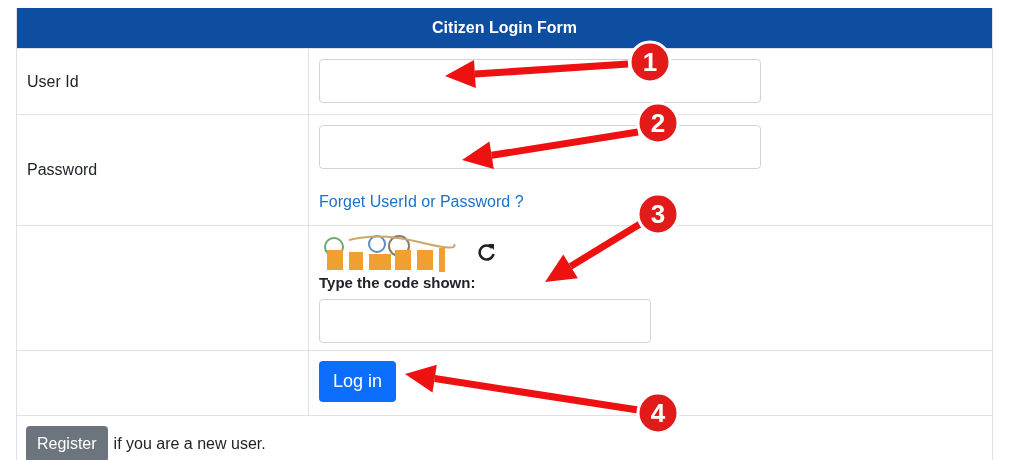 The image size is (1024, 460). What do you see at coordinates (53, 81) in the screenshot?
I see `field-label: User Id` at bounding box center [53, 81].